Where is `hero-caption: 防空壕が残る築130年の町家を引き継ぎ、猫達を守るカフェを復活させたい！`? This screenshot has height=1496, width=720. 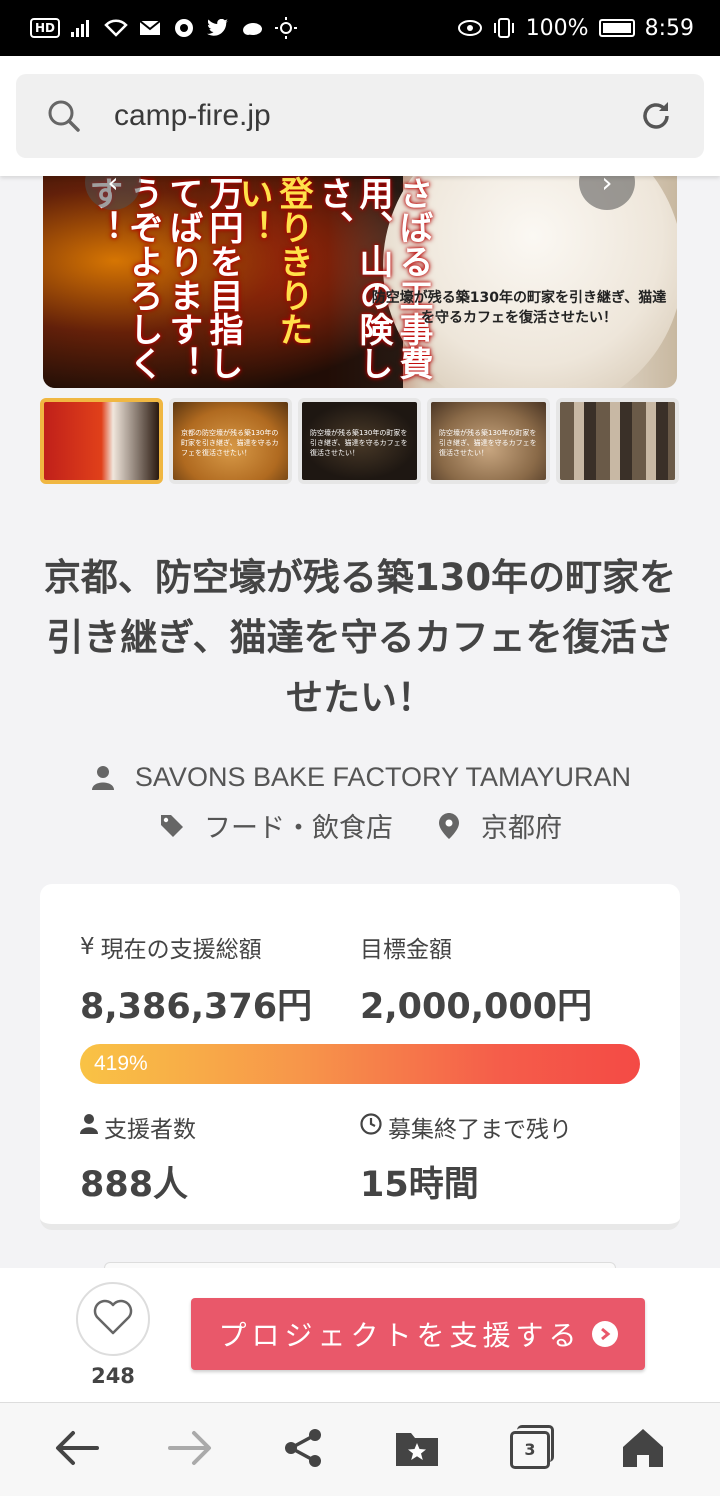 hero-caption: 防空壕が残る築130年の町家を引き継ぎ、猫達を守るカフェを復活させたい！ is located at coordinates (519, 308).